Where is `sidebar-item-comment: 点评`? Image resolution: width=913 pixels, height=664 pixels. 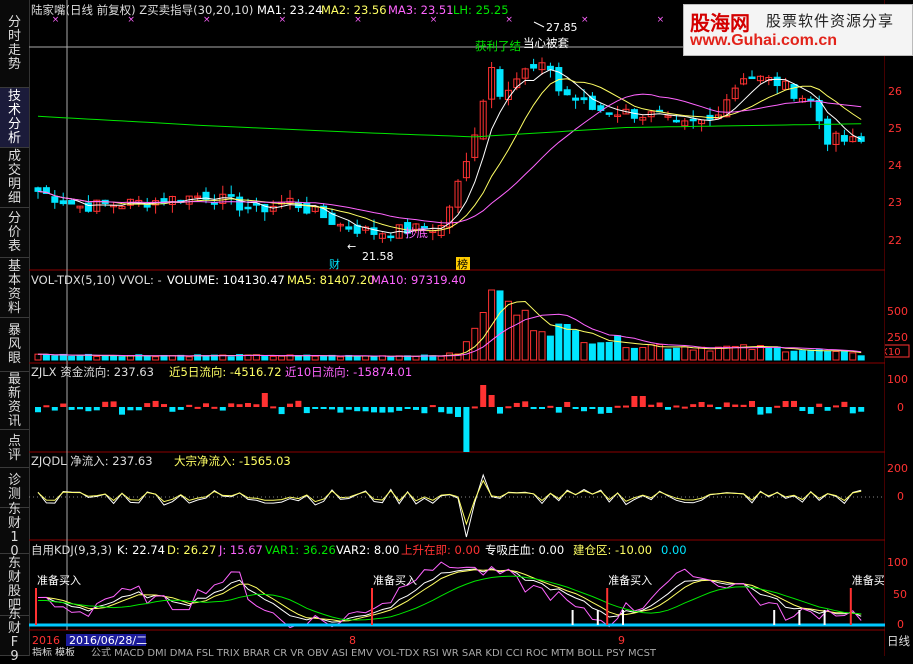
sidebar-item-comment: 点评 is located at coordinates (14, 449).